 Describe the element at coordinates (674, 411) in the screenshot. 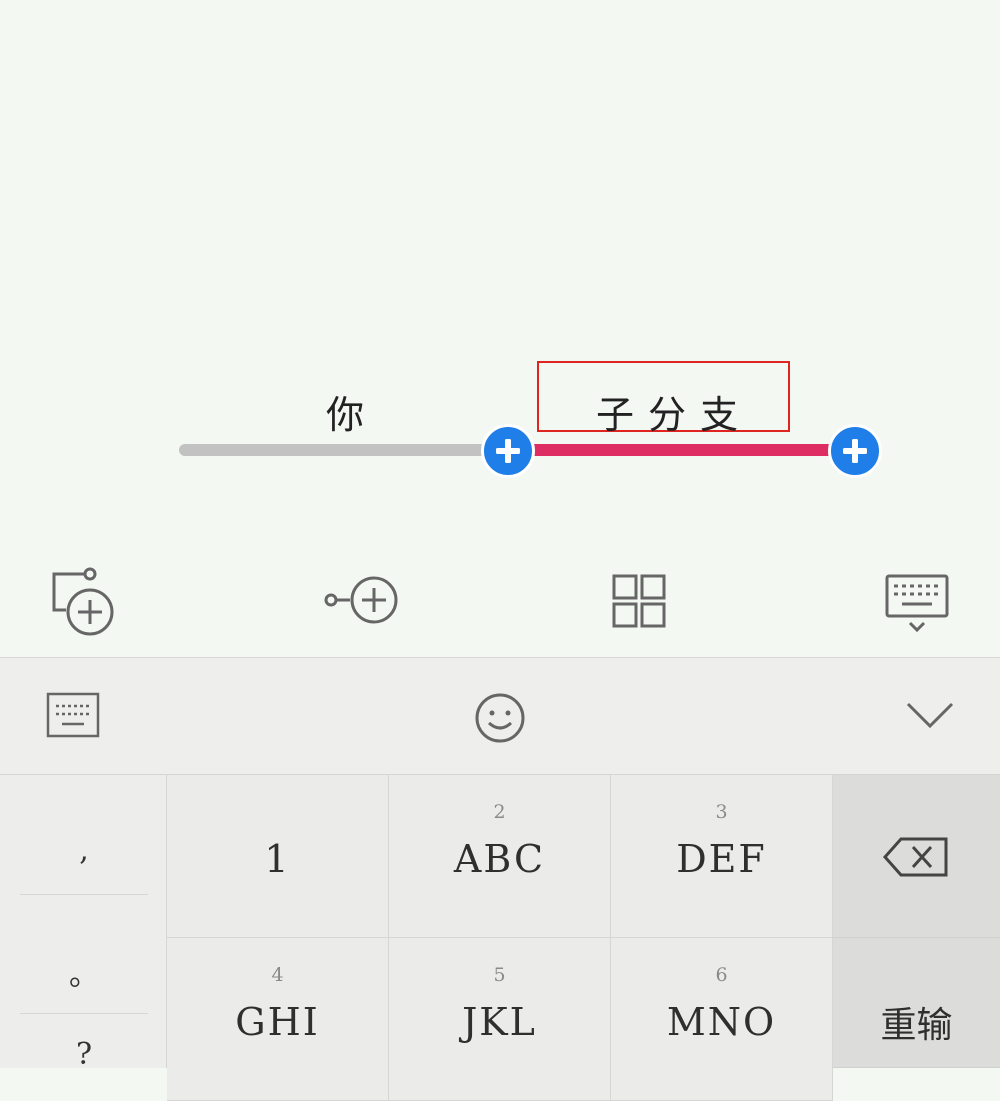

I see `child-node-text: 子分支` at that location.